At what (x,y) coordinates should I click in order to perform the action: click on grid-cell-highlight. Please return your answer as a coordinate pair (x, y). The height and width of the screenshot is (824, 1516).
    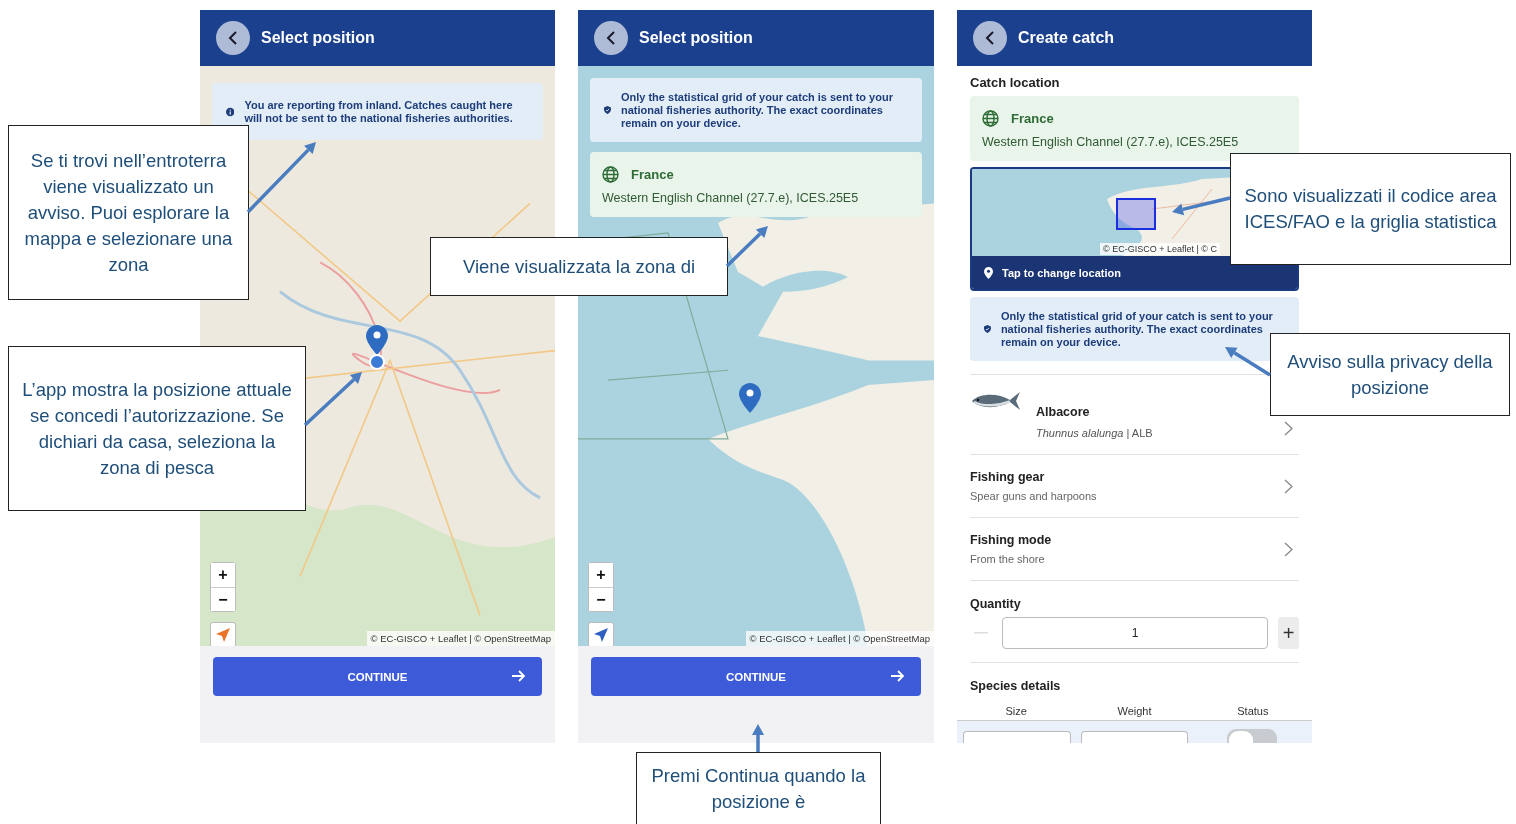
    Looking at the image, I should click on (1136, 214).